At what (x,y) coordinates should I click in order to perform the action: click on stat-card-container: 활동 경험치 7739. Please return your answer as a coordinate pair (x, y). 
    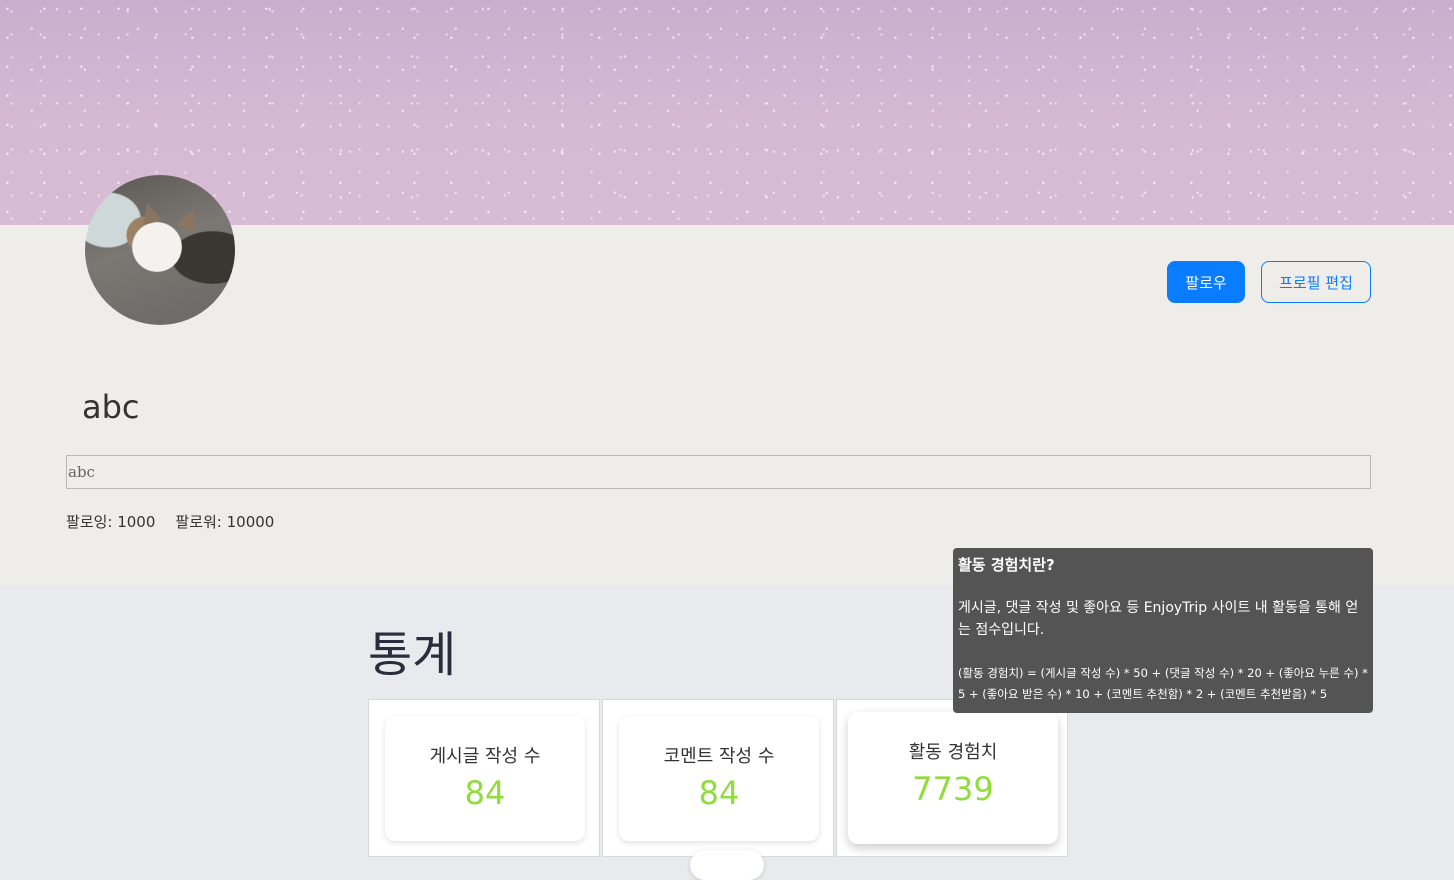
    Looking at the image, I should click on (952, 778).